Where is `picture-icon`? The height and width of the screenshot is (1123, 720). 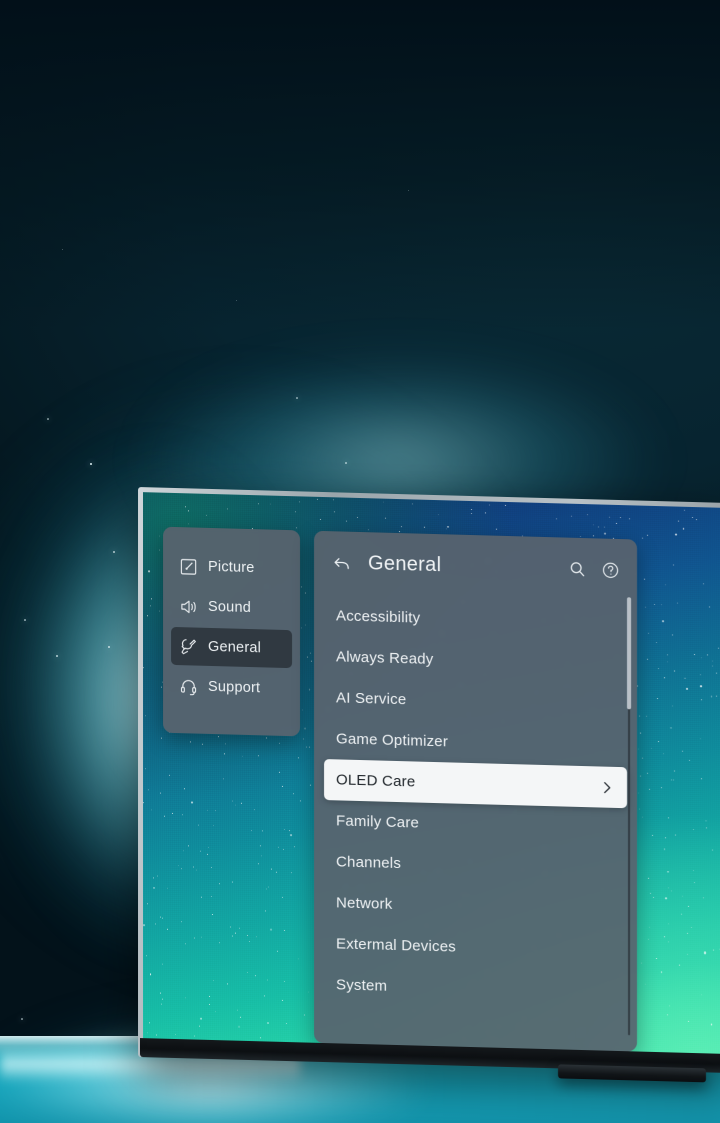 picture-icon is located at coordinates (188, 567).